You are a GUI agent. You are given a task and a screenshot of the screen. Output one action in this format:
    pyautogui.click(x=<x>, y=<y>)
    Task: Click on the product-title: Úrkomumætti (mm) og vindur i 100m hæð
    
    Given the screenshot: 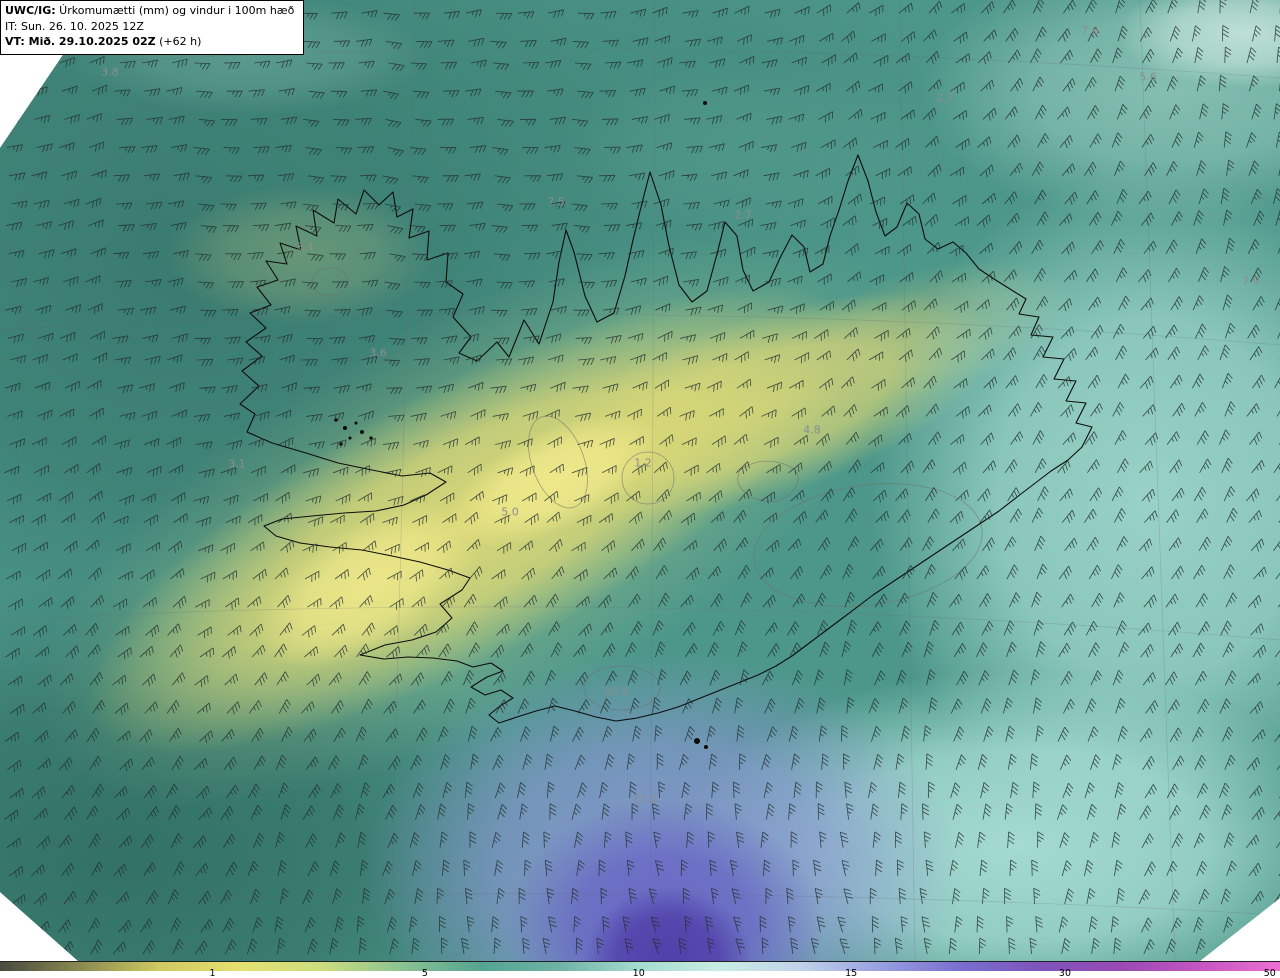 What is the action you would take?
    pyautogui.click(x=175, y=10)
    